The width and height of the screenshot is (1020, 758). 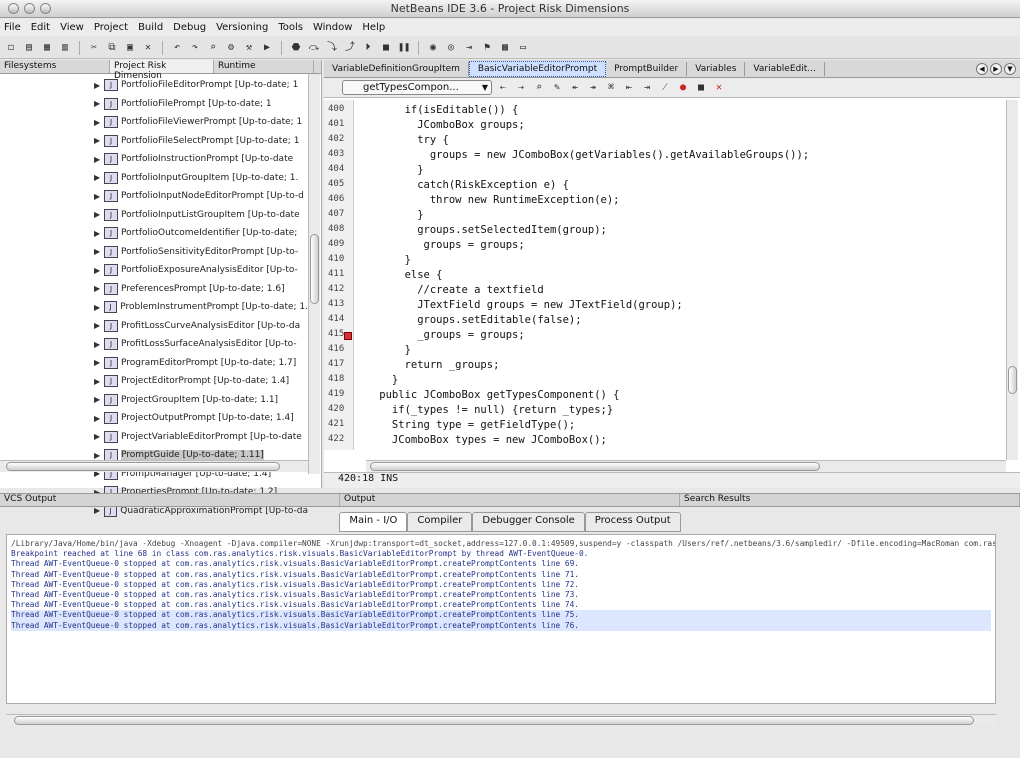 I want to click on macro-record-icon: ●, so click(x=683, y=88).